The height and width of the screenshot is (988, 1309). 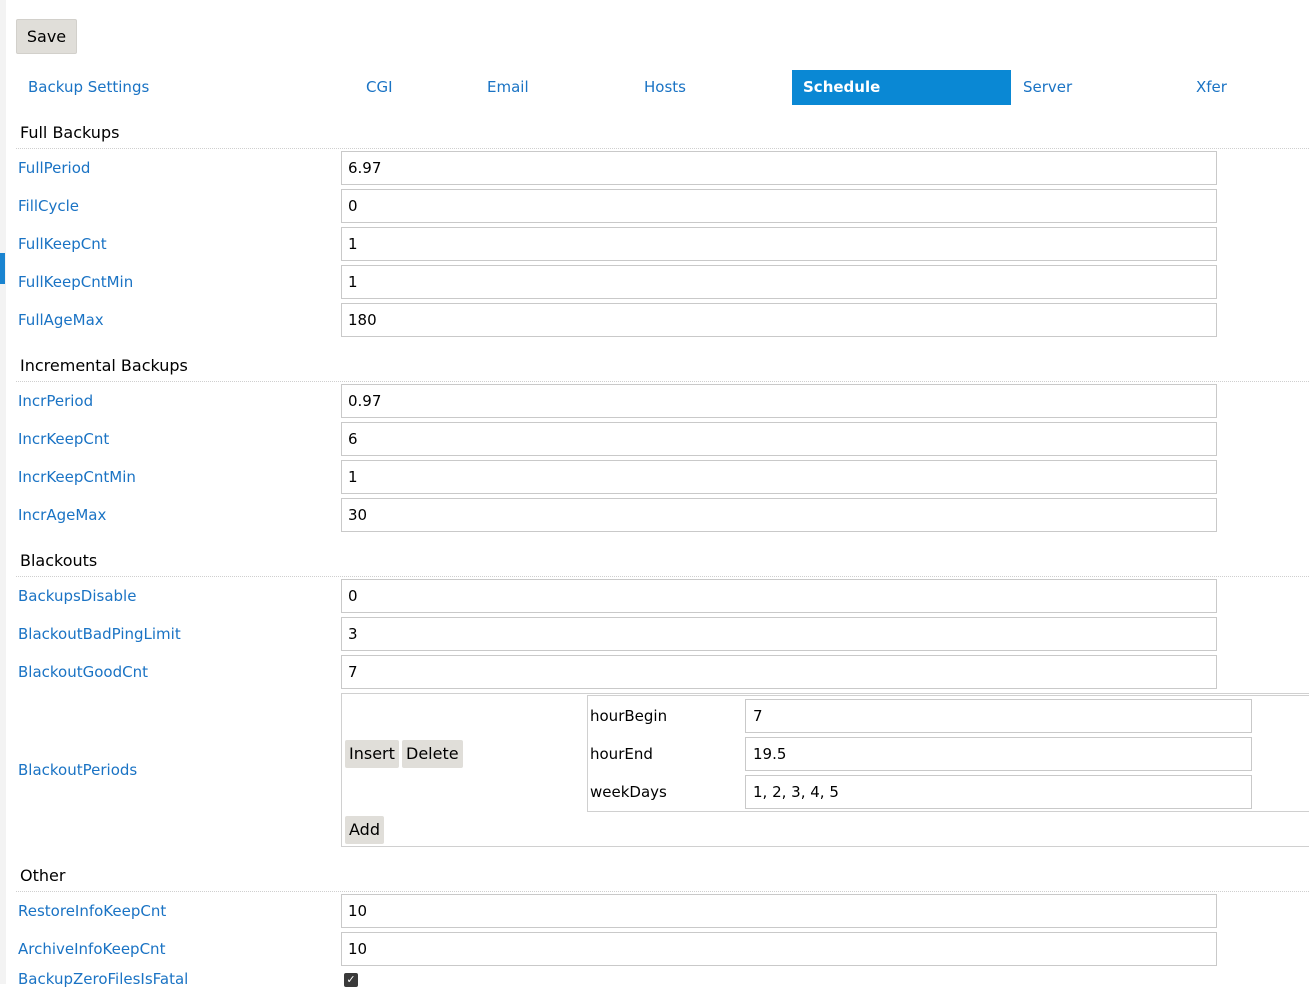 What do you see at coordinates (54, 168) in the screenshot?
I see `label-full-period: FullPeriod` at bounding box center [54, 168].